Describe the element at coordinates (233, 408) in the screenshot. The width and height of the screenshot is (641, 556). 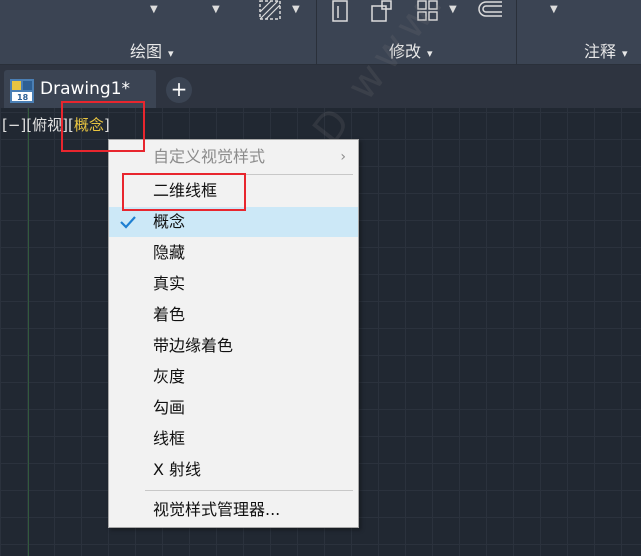
I see `menu-item-sketchy: 勾画` at that location.